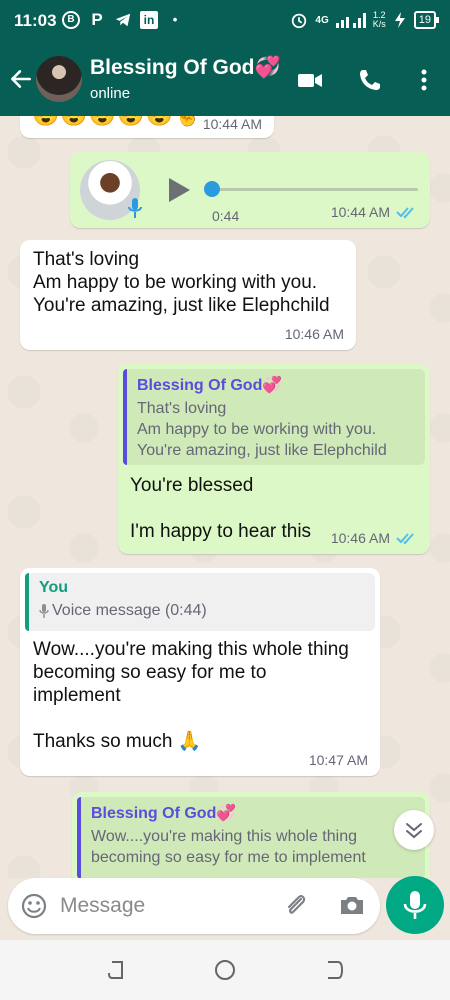  Describe the element at coordinates (35, 20) in the screenshot. I see `status-time: 11:03` at that location.